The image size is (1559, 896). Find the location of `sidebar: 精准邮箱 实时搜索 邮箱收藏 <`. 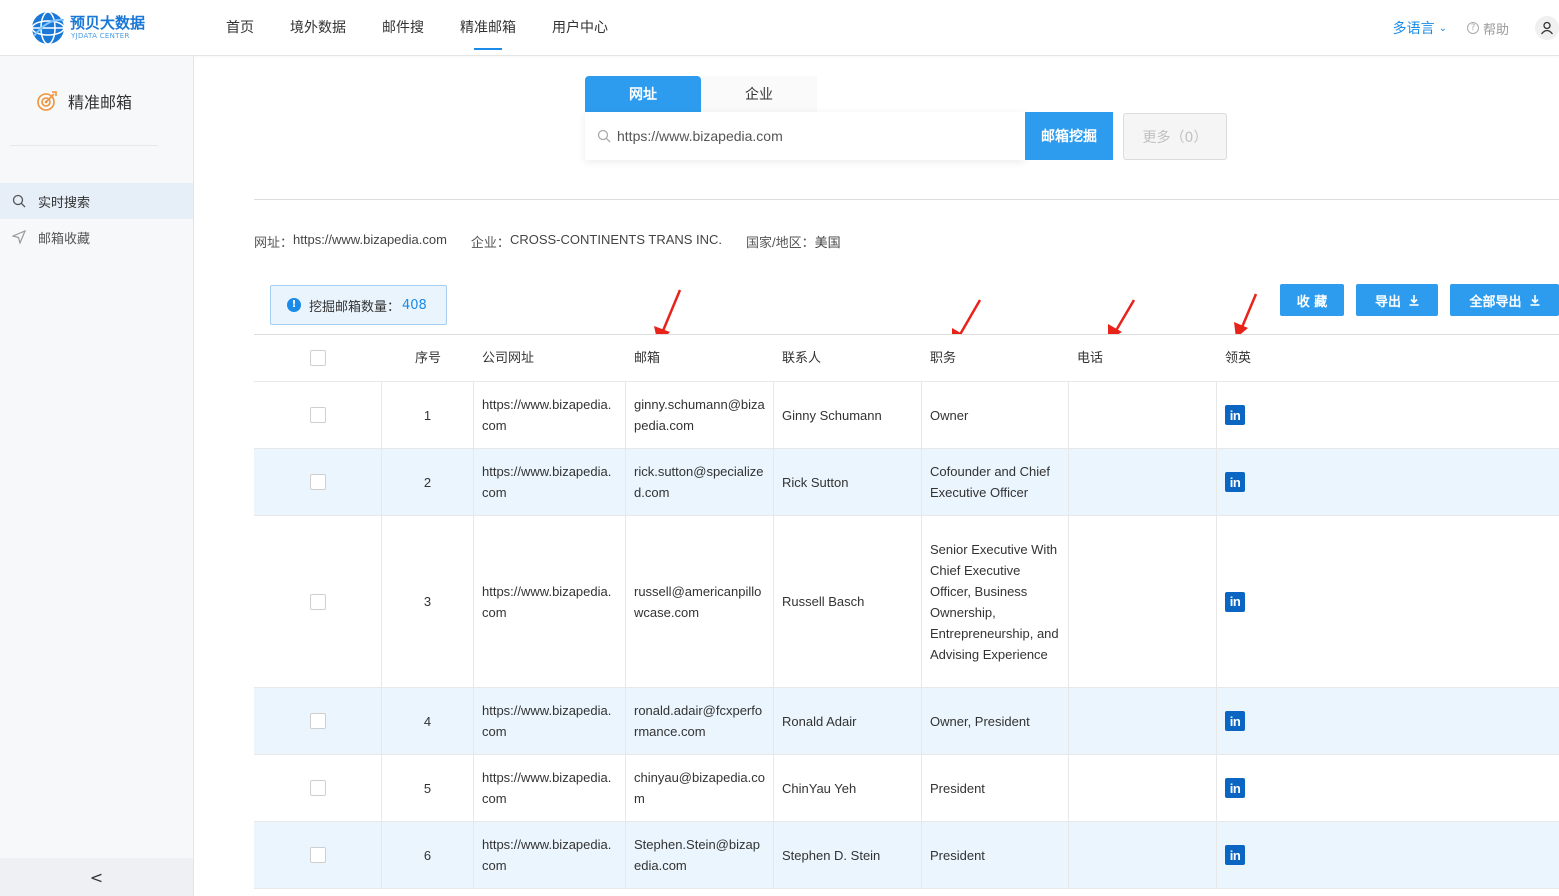

sidebar: 精准邮箱 实时搜索 邮箱收藏 < is located at coordinates (97, 476).